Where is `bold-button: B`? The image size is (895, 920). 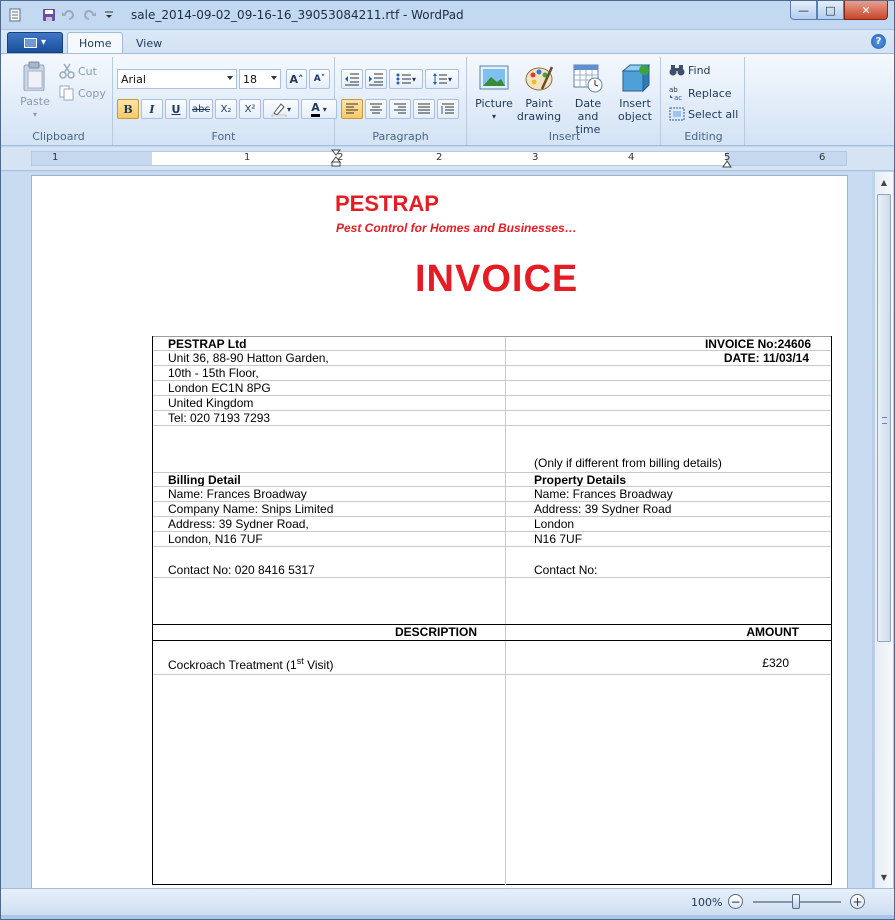
bold-button: B is located at coordinates (128, 109).